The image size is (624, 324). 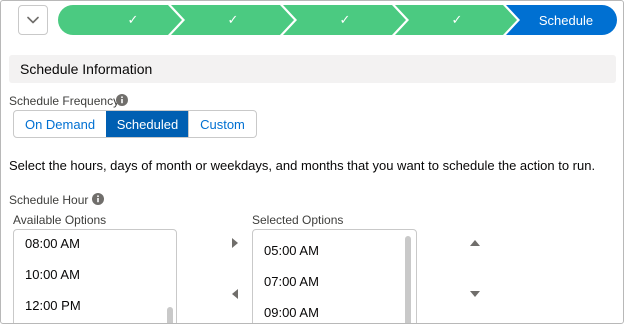 What do you see at coordinates (52, 274) in the screenshot?
I see `list-item: 10:00 AM` at bounding box center [52, 274].